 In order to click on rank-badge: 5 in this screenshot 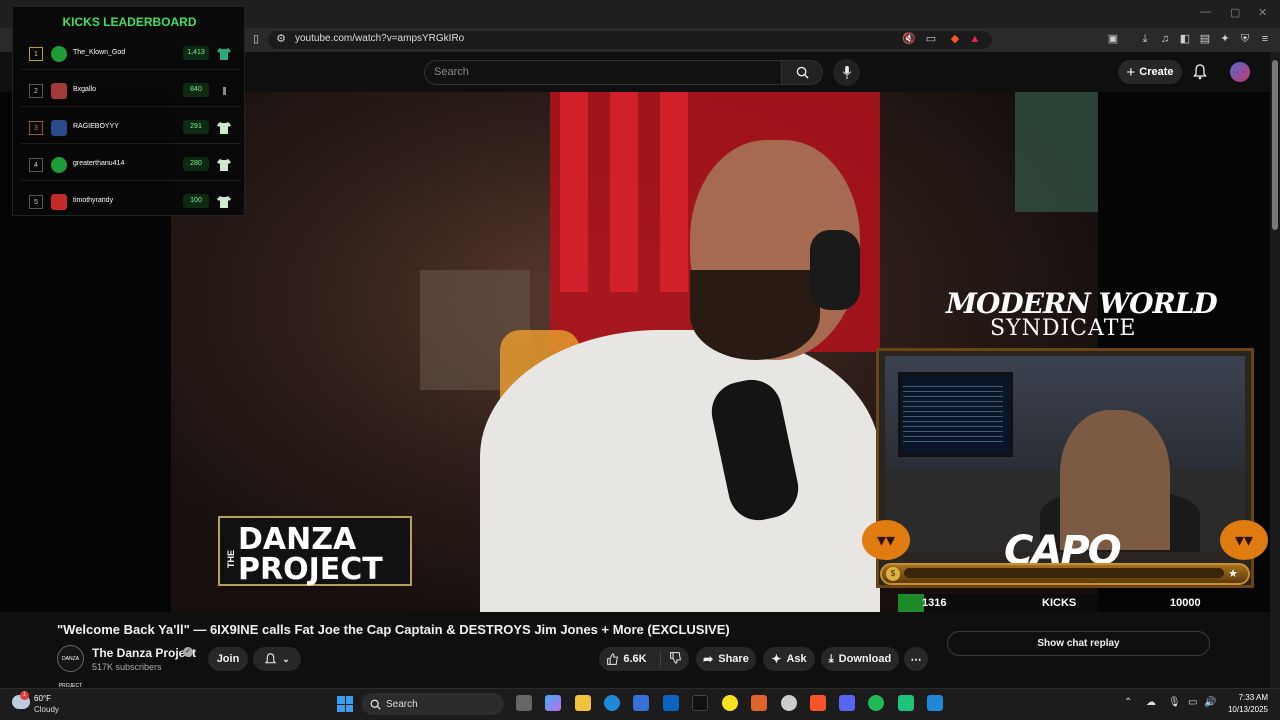, I will do `click(36, 202)`.